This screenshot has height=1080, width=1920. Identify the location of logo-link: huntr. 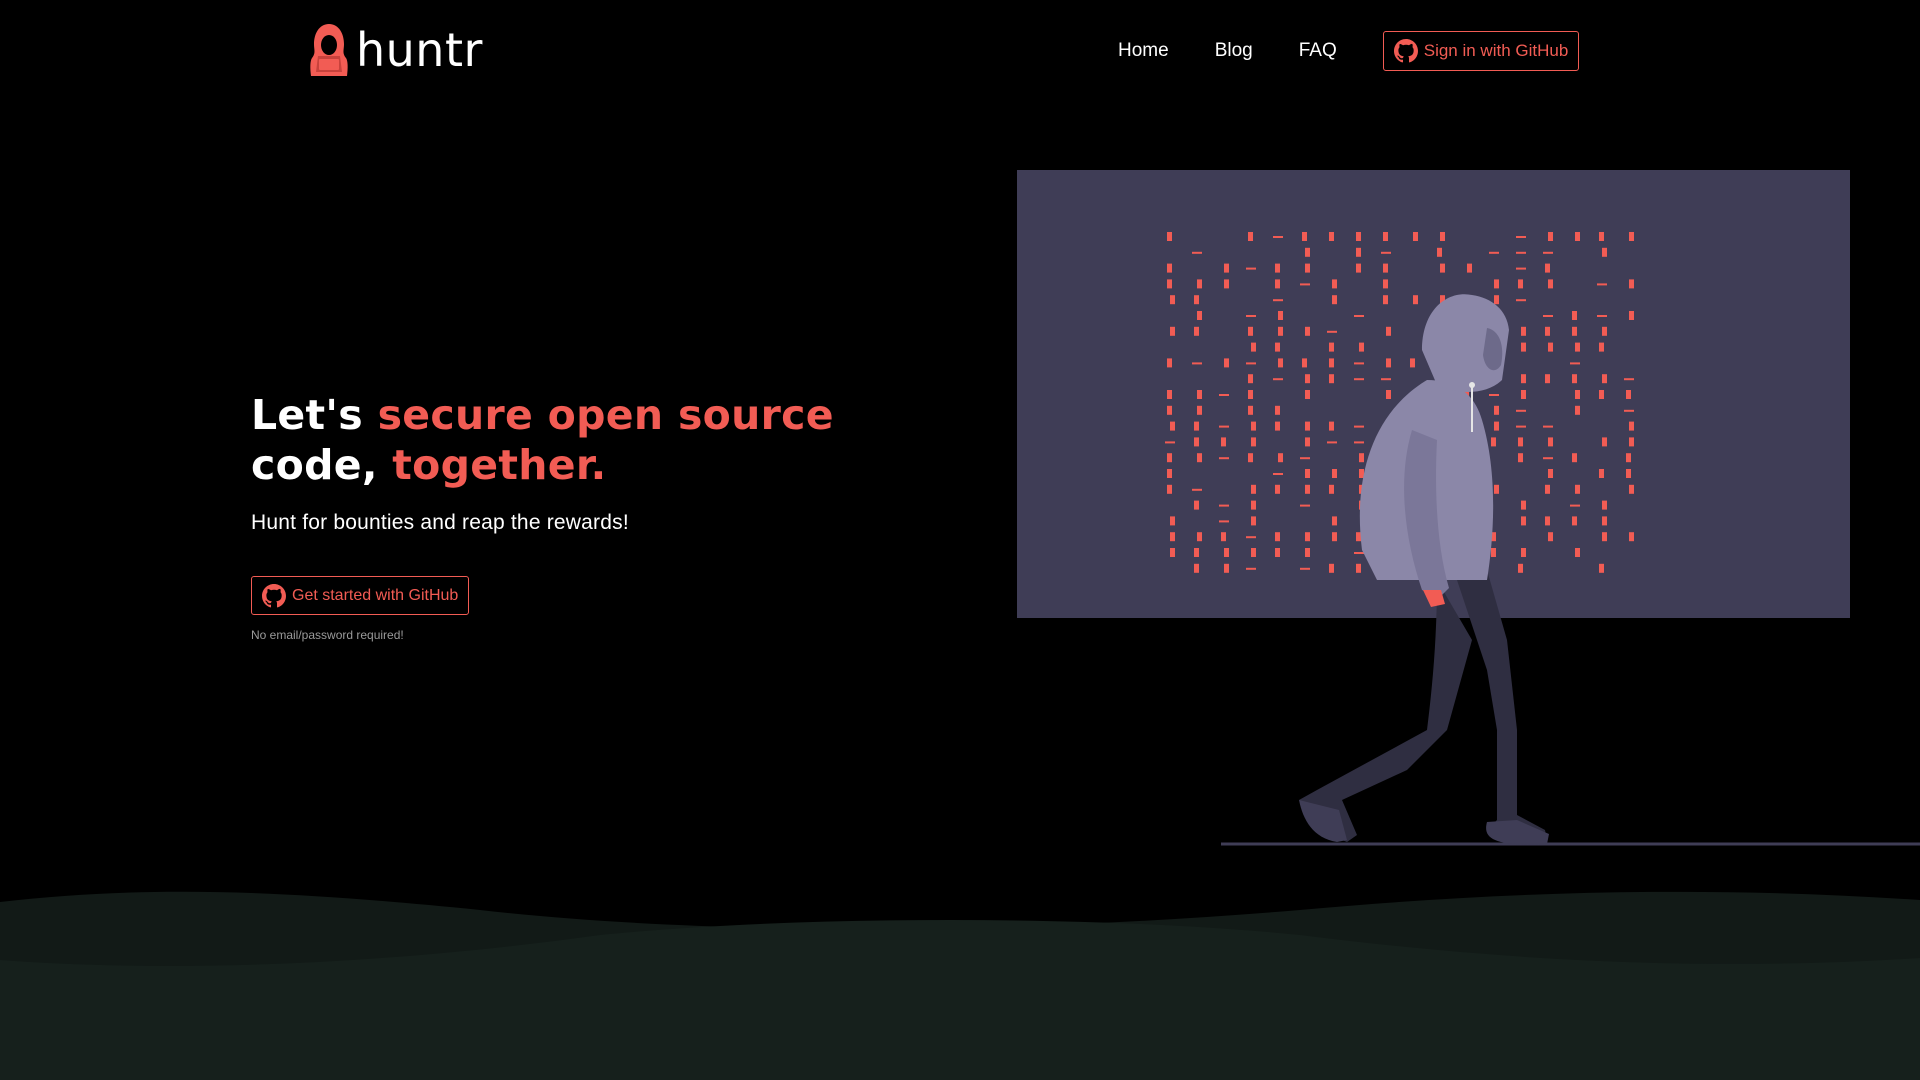
(394, 50).